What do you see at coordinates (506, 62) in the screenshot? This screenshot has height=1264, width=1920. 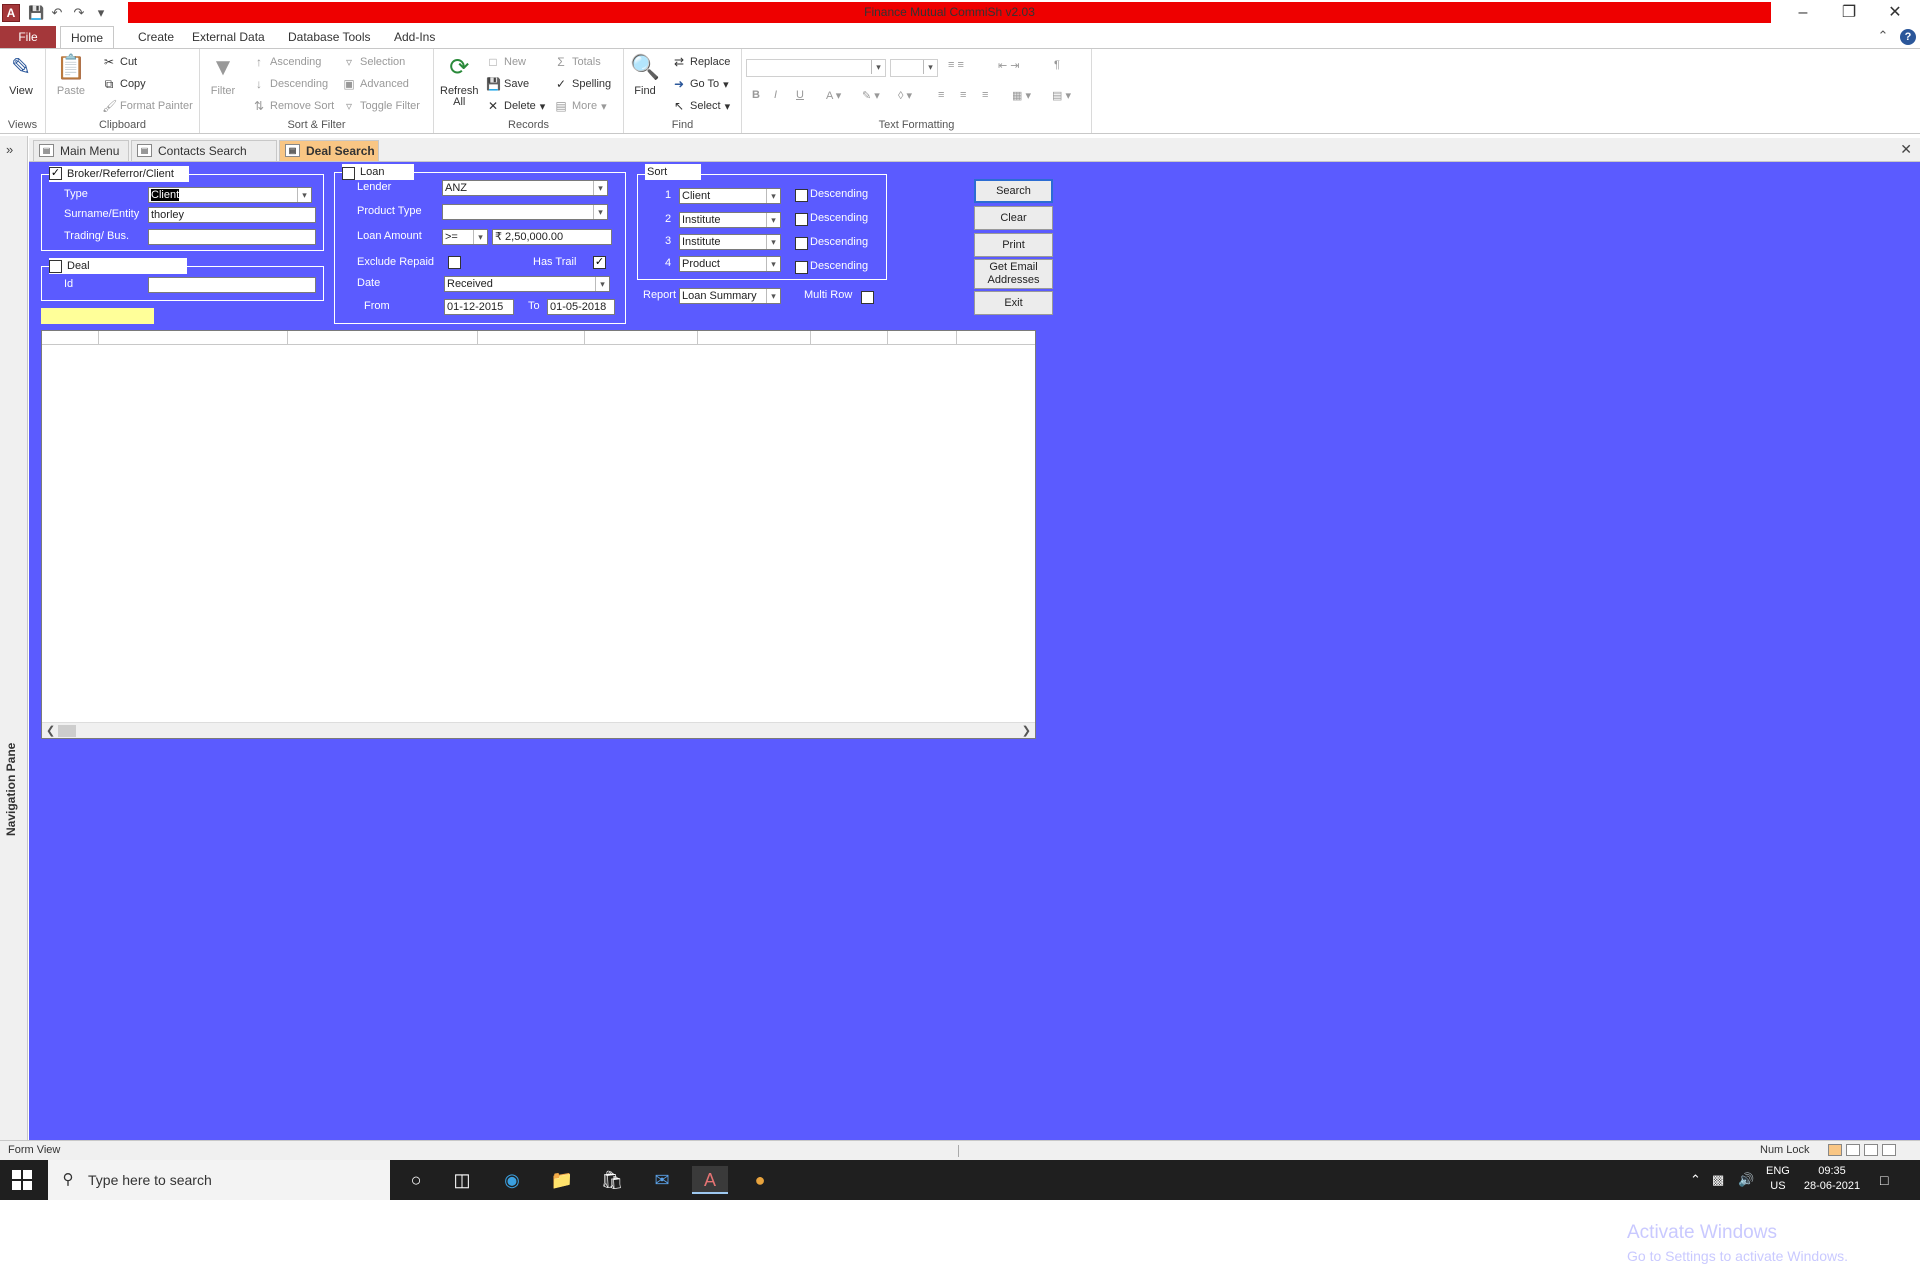 I see `new-record-button: □ New` at bounding box center [506, 62].